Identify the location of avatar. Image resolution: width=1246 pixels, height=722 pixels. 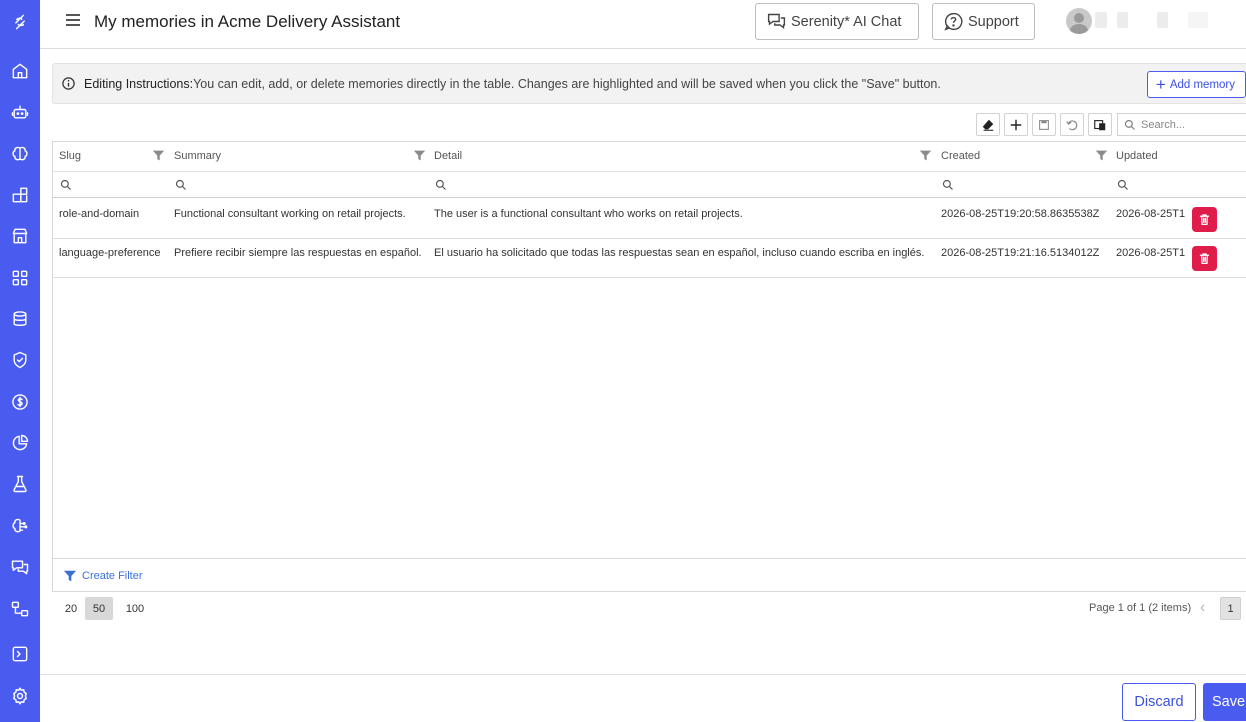
(1079, 21).